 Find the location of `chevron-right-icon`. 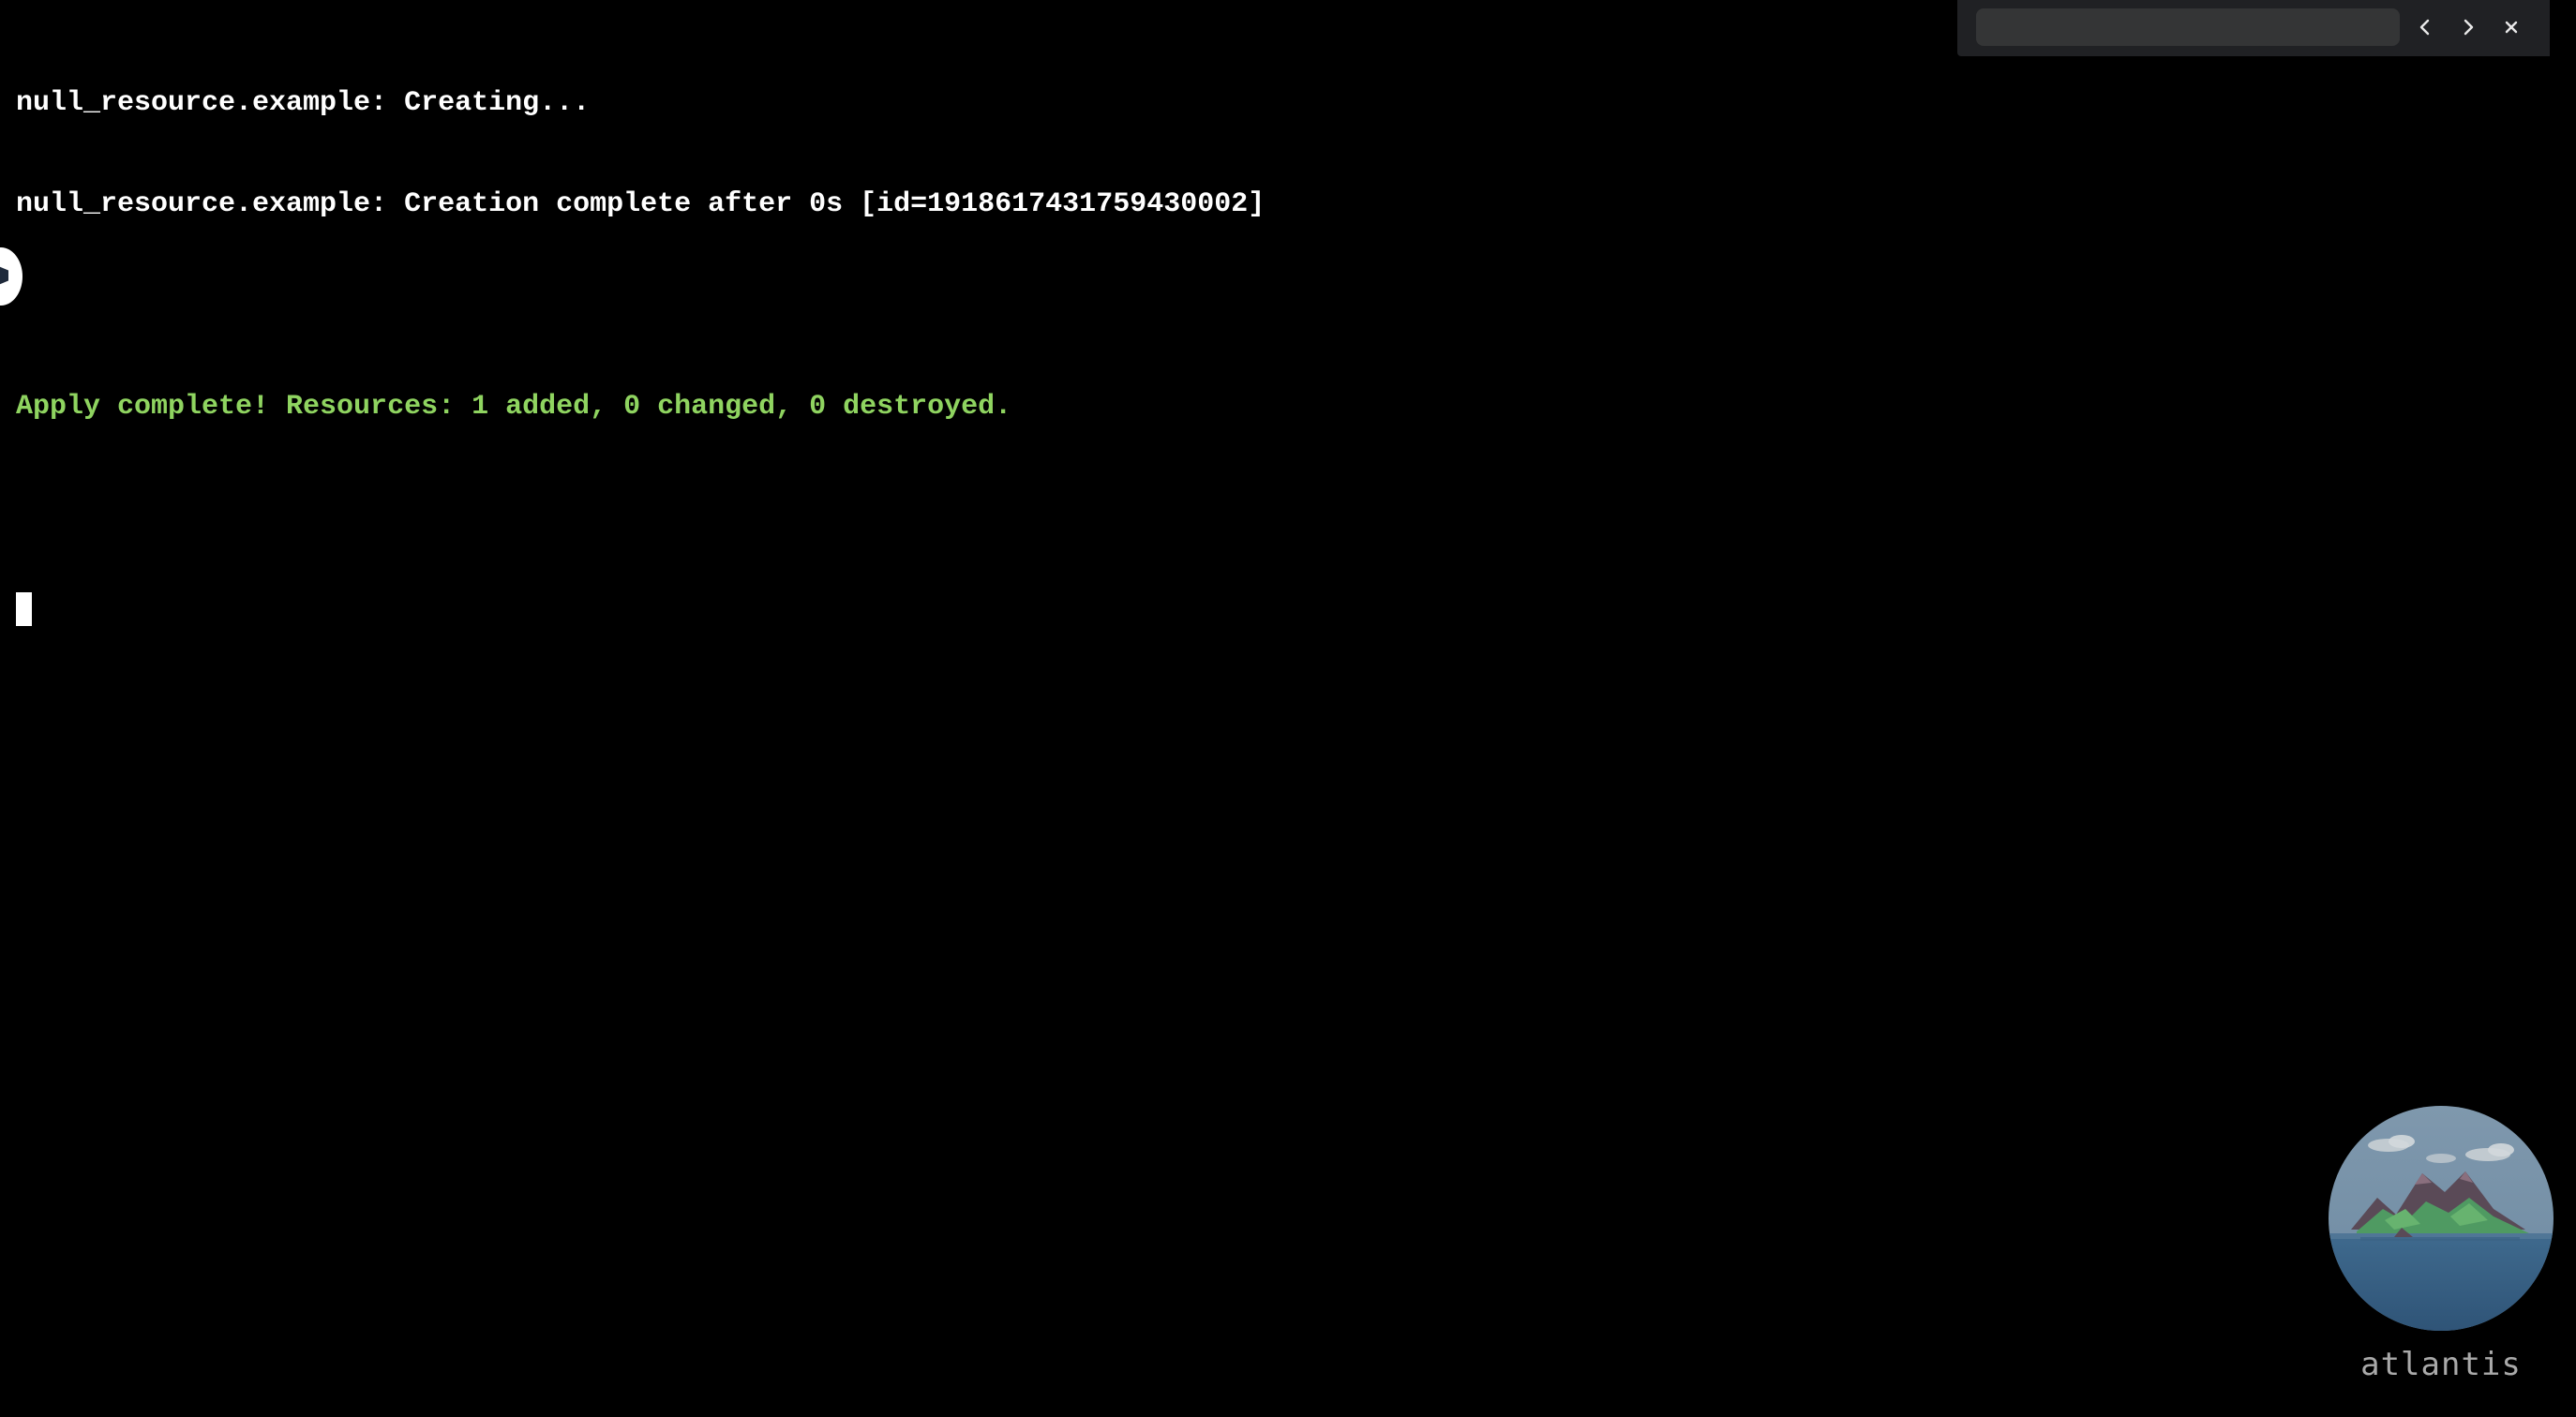

chevron-right-icon is located at coordinates (2469, 28).